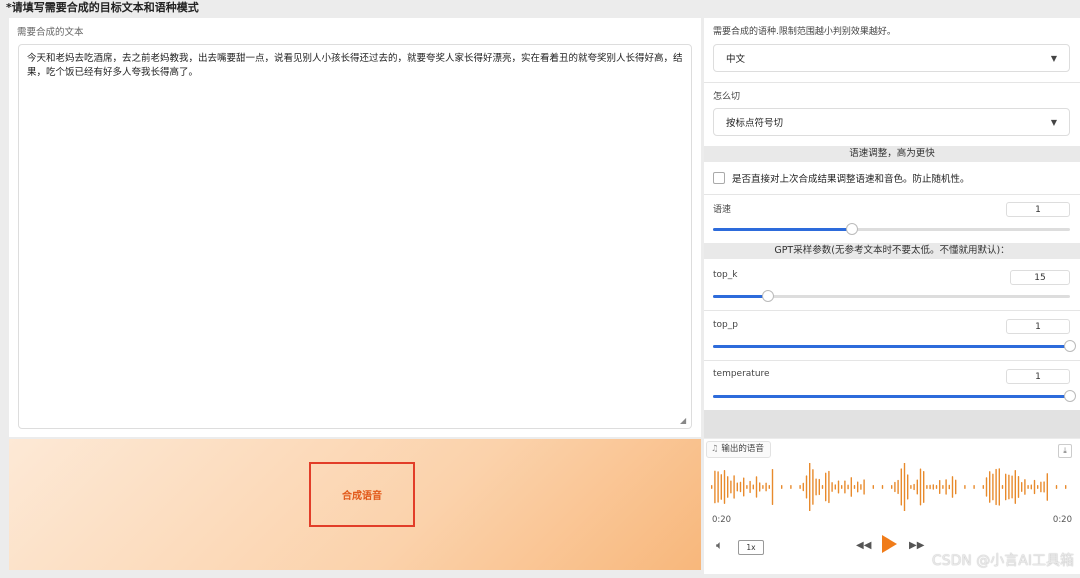  What do you see at coordinates (742, 449) in the screenshot?
I see `audio-output-label-text: 输出的语音` at bounding box center [742, 449].